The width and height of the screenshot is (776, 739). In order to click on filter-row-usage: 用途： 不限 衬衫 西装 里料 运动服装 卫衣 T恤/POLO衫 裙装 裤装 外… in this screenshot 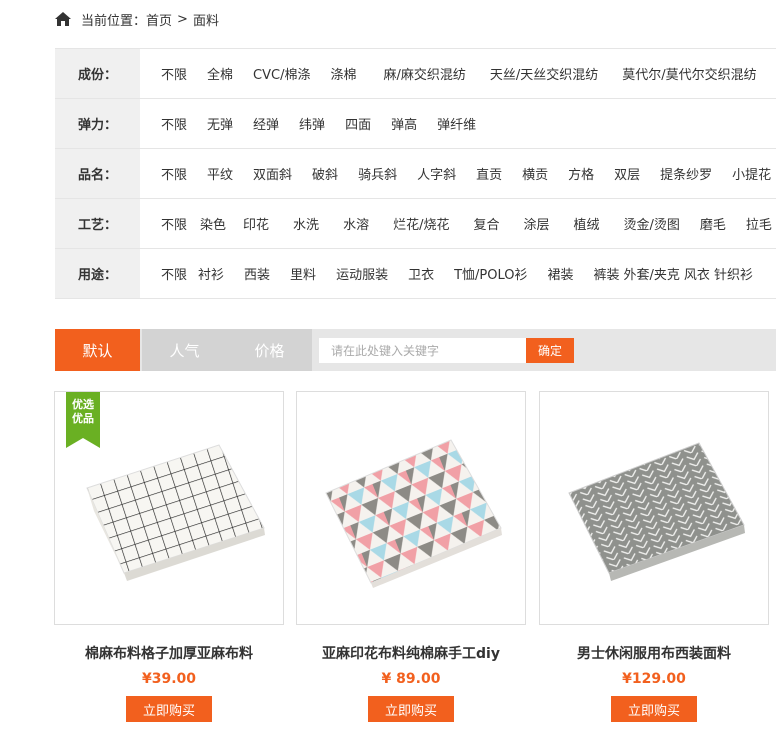, I will do `click(415, 274)`.